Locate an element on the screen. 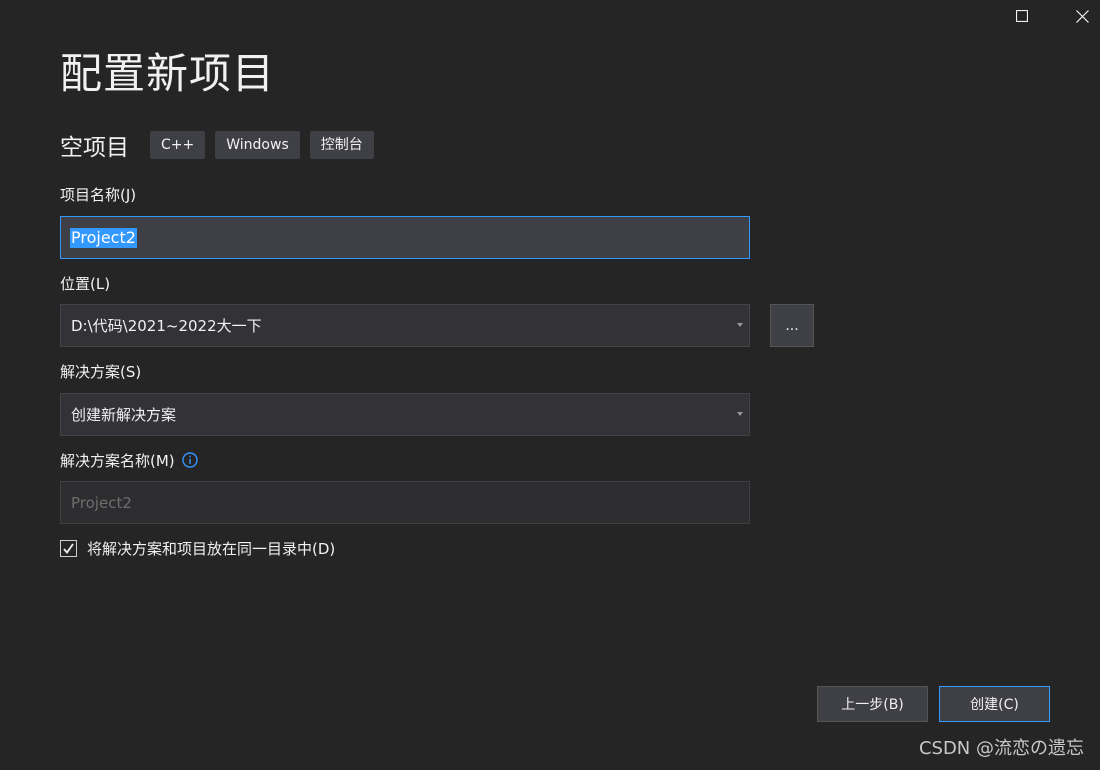 This screenshot has height=770, width=1100. solution-select: 创建新解决方案 is located at coordinates (405, 414).